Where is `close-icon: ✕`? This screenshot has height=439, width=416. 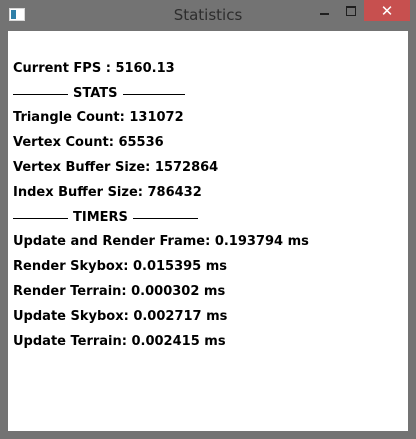 close-icon: ✕ is located at coordinates (387, 10).